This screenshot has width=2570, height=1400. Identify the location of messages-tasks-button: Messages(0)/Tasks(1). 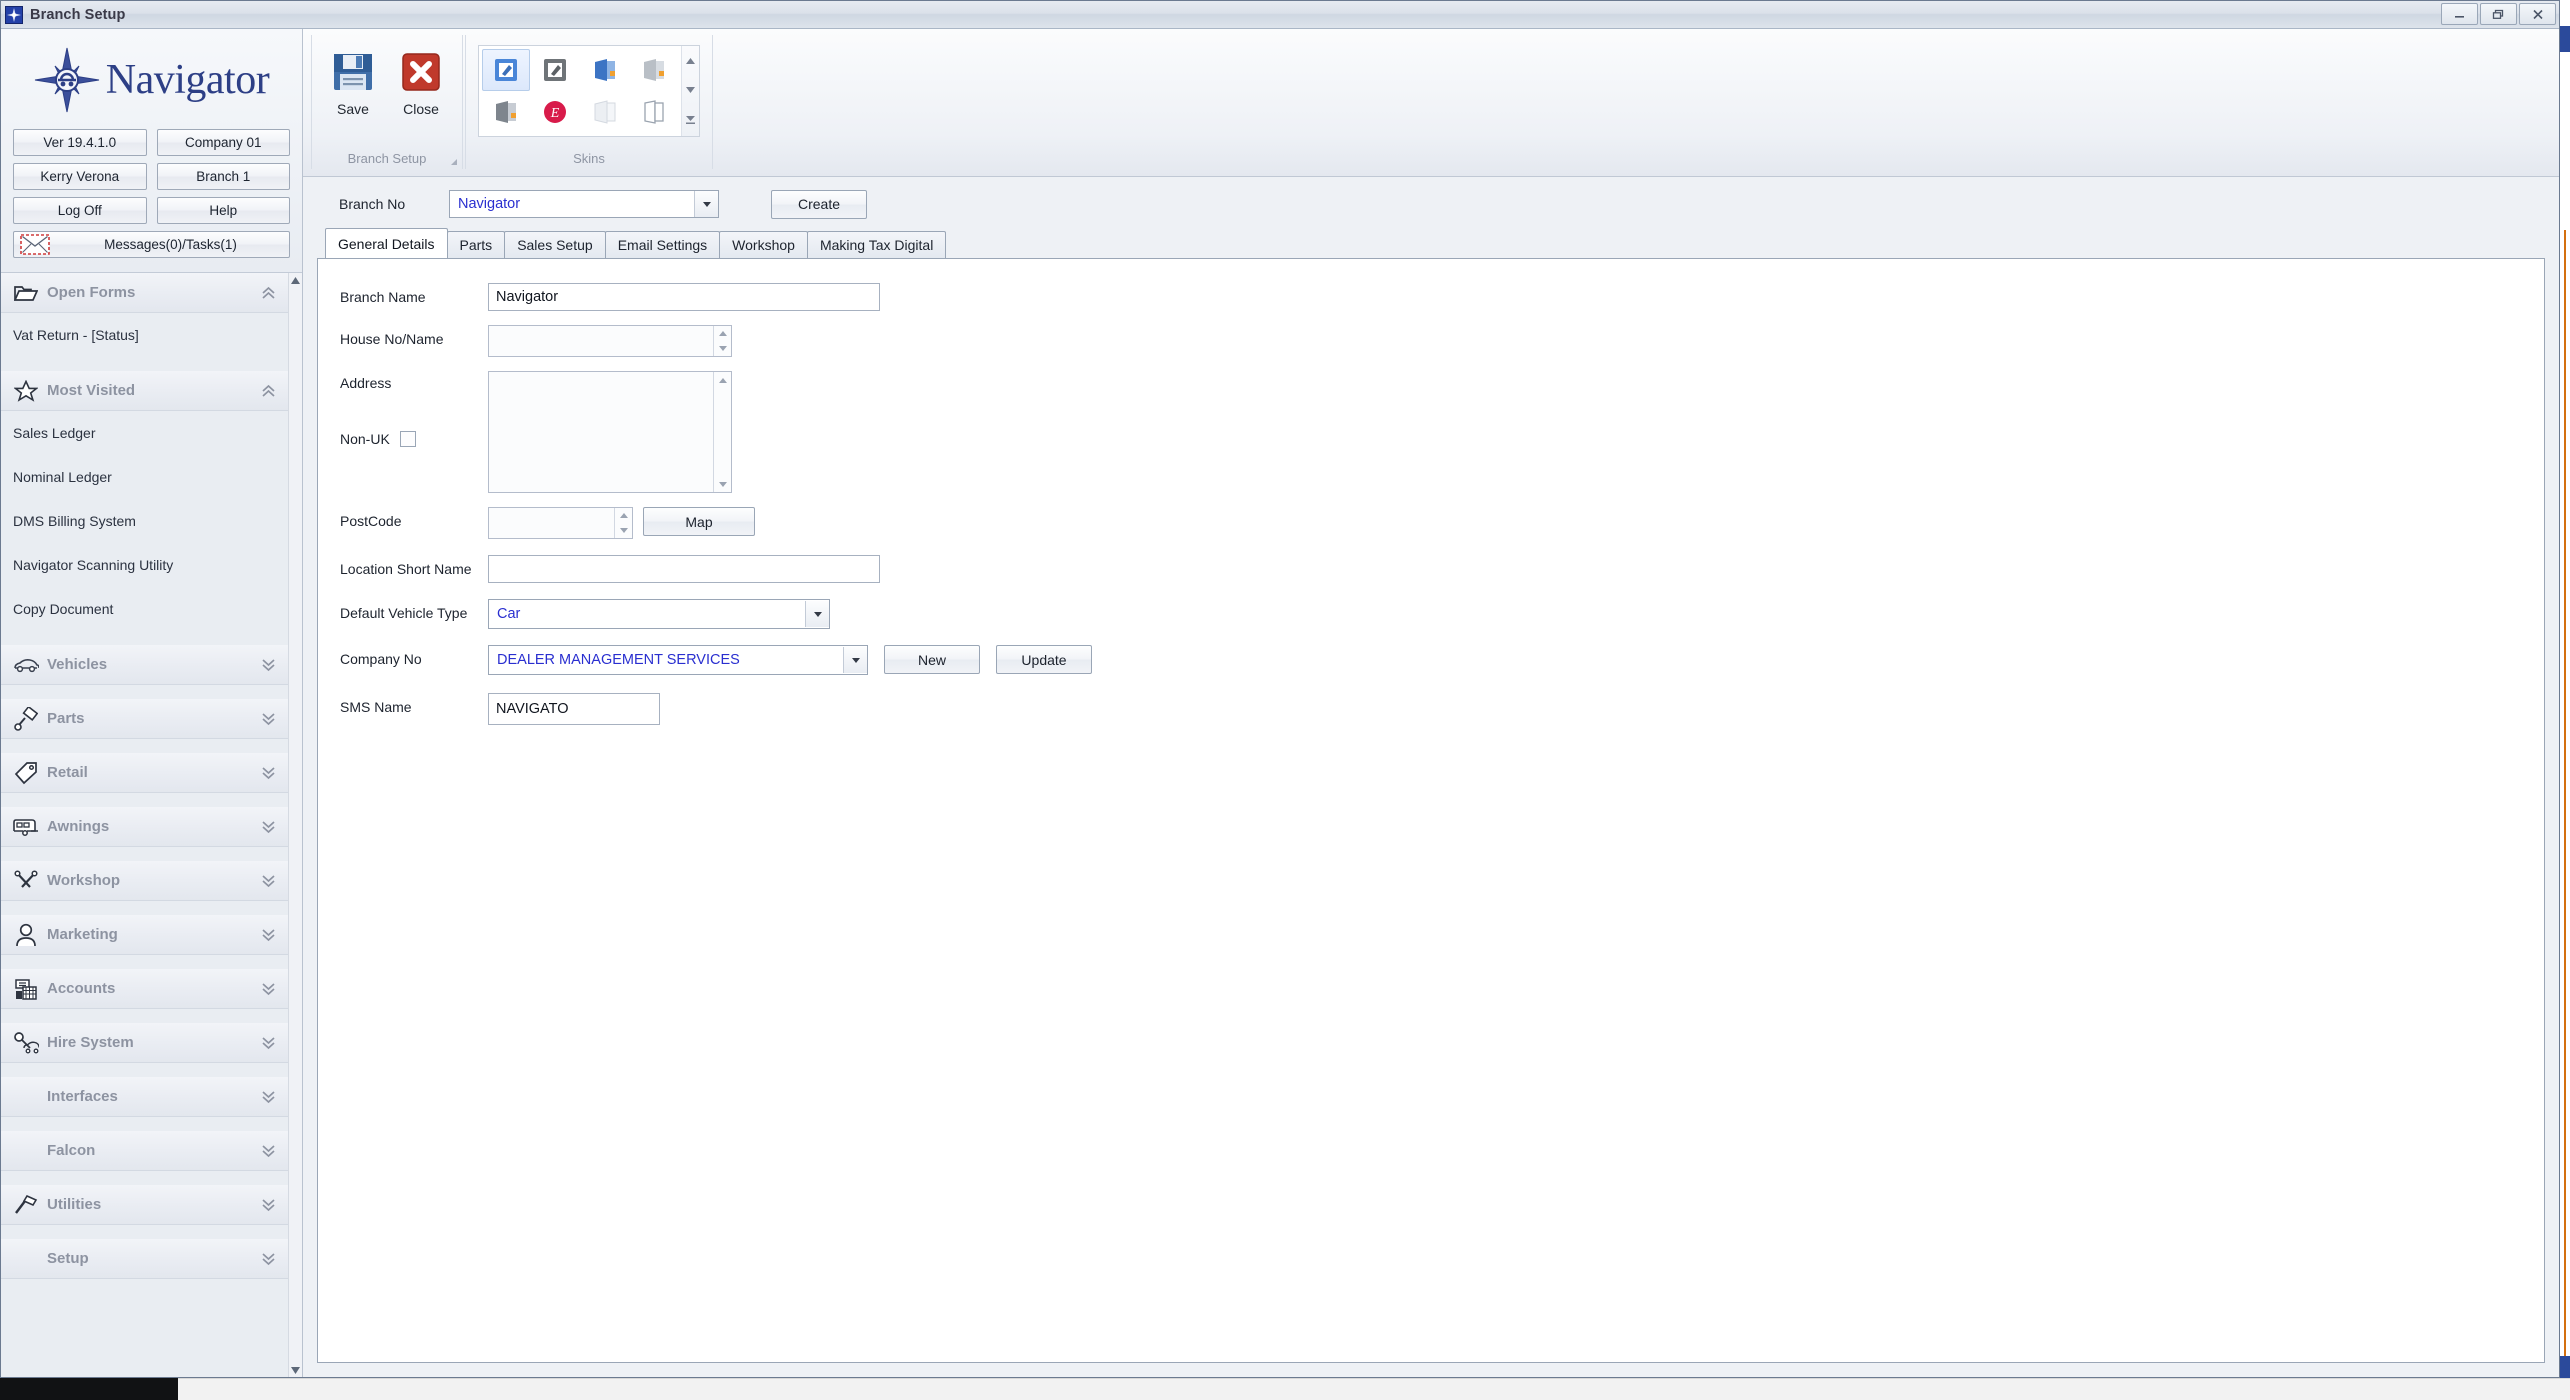
(151, 244).